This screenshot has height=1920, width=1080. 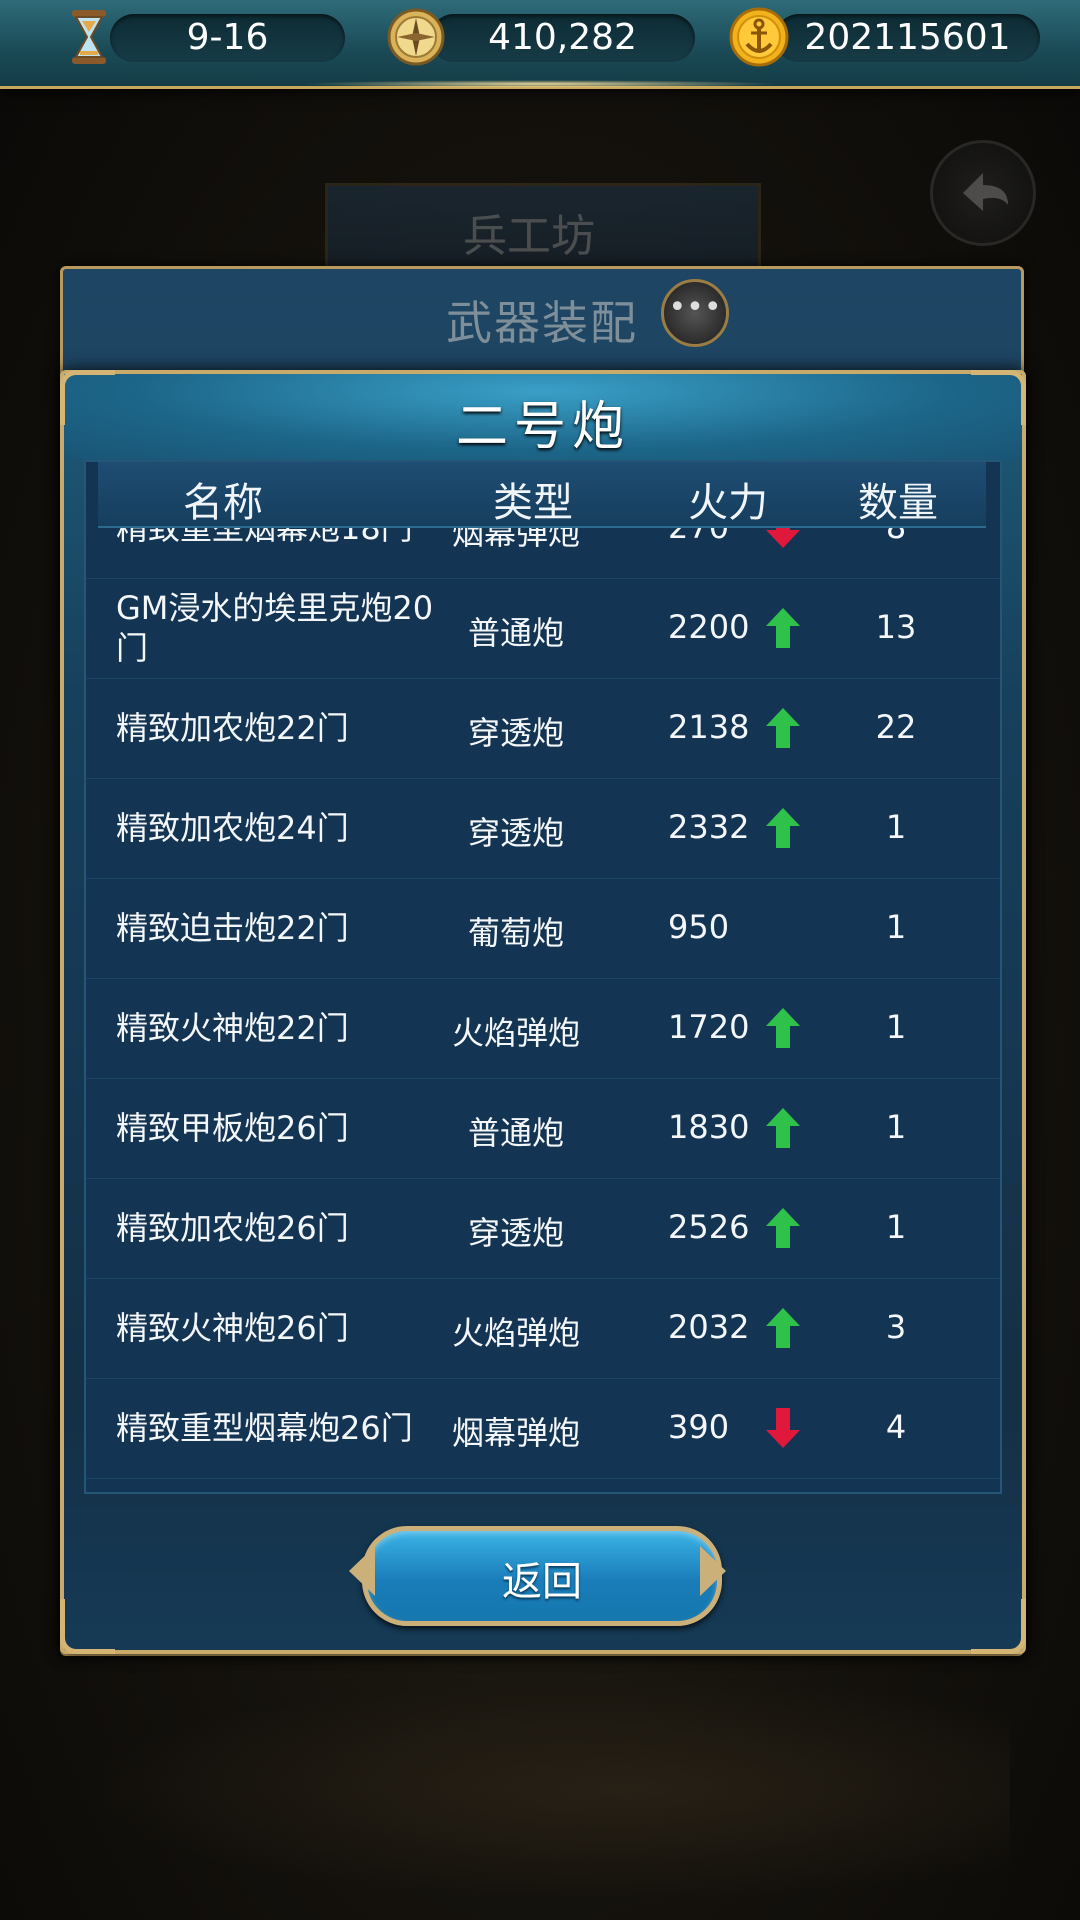 I want to click on cannon-quantity: 4, so click(x=896, y=1427).